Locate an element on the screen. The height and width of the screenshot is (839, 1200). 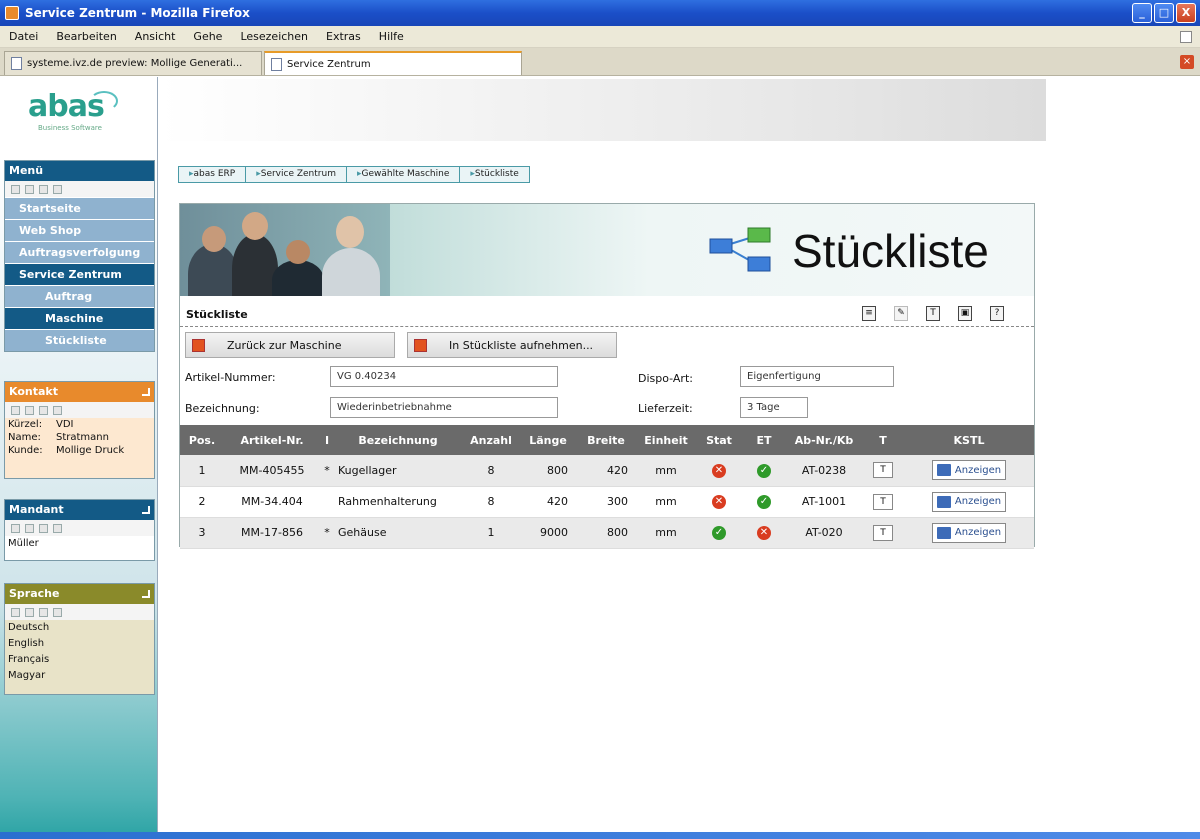
menu-go: Gehe is located at coordinates (207, 36).